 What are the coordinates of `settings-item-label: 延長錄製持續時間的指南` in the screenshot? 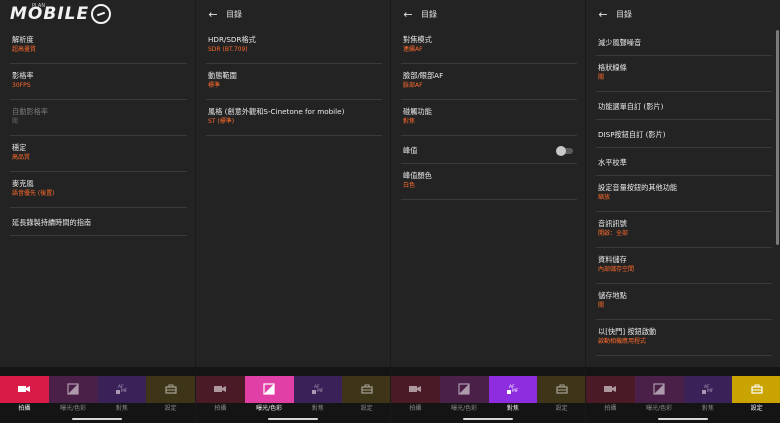 It's located at (52, 222).